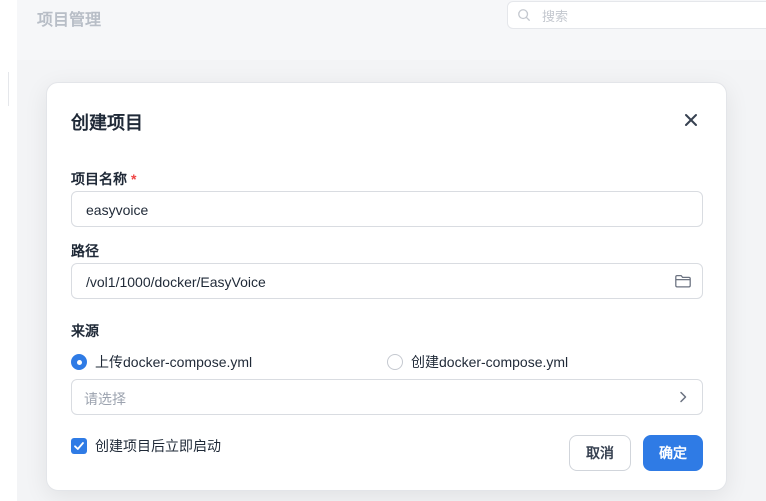 The width and height of the screenshot is (766, 501). What do you see at coordinates (642, 16) in the screenshot?
I see `search-input` at bounding box center [642, 16].